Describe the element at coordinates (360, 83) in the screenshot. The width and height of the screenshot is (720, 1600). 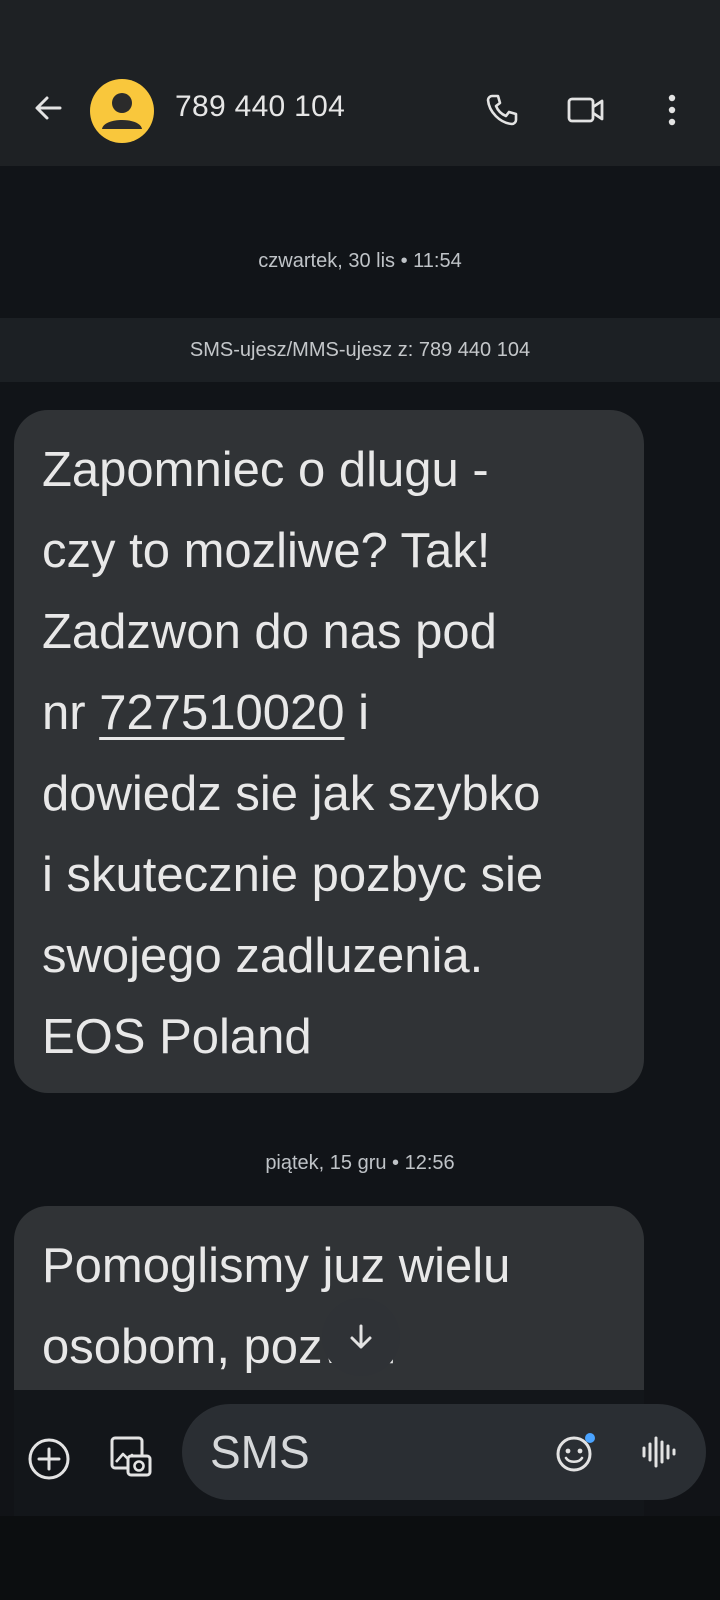
I see `top-app-bar: 789 440 104` at that location.